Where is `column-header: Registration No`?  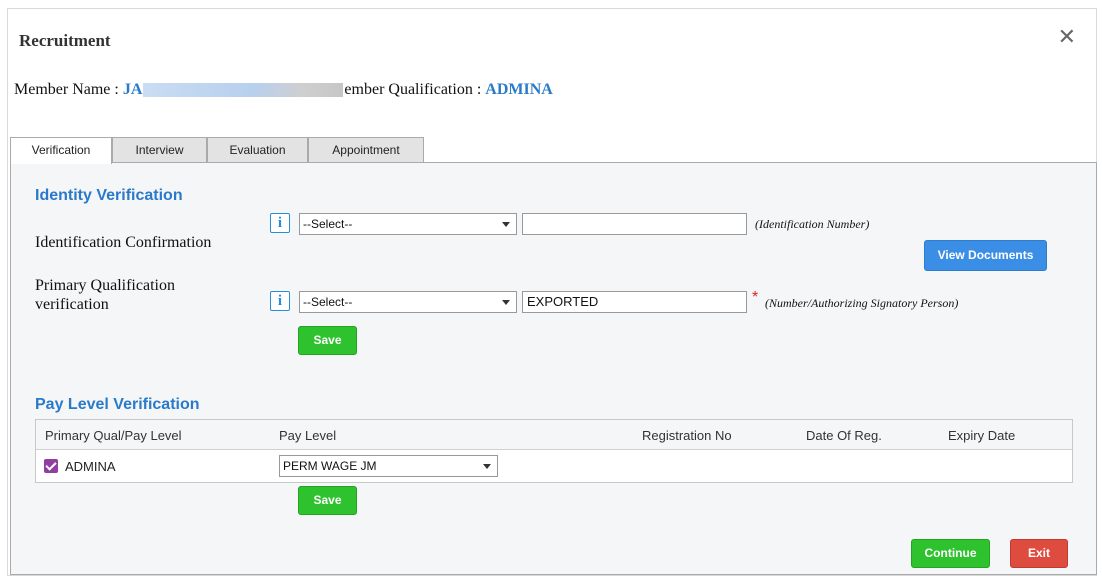 column-header: Registration No is located at coordinates (687, 435).